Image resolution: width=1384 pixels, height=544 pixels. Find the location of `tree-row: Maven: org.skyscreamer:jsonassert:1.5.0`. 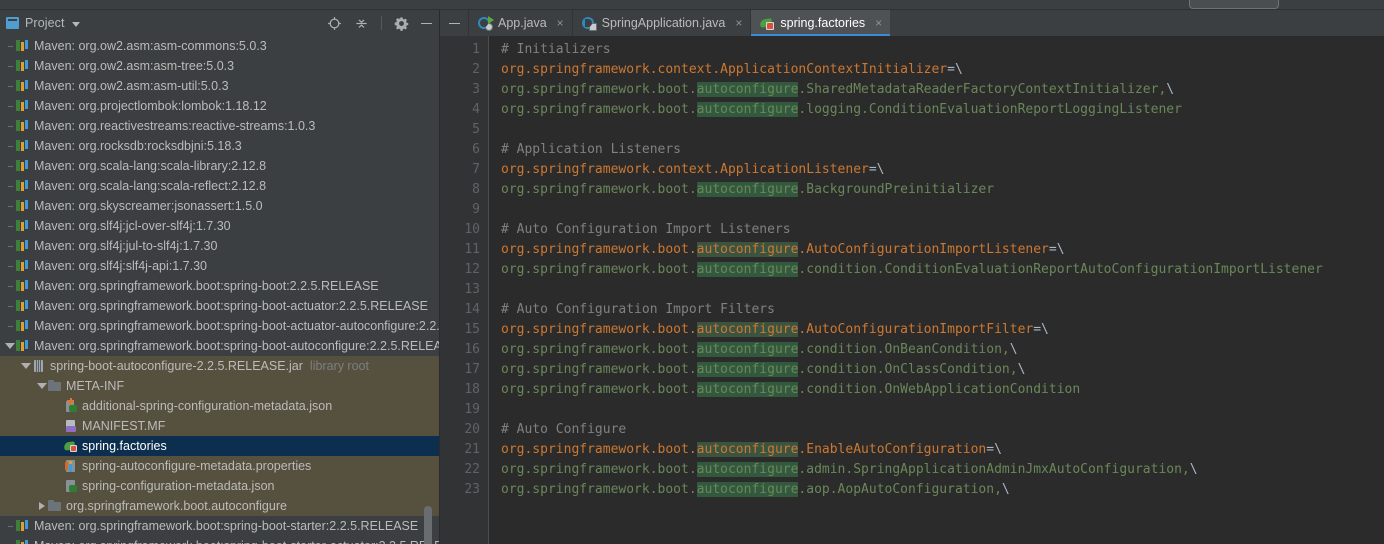

tree-row: Maven: org.skyscreamer:jsonassert:1.5.0 is located at coordinates (220, 206).